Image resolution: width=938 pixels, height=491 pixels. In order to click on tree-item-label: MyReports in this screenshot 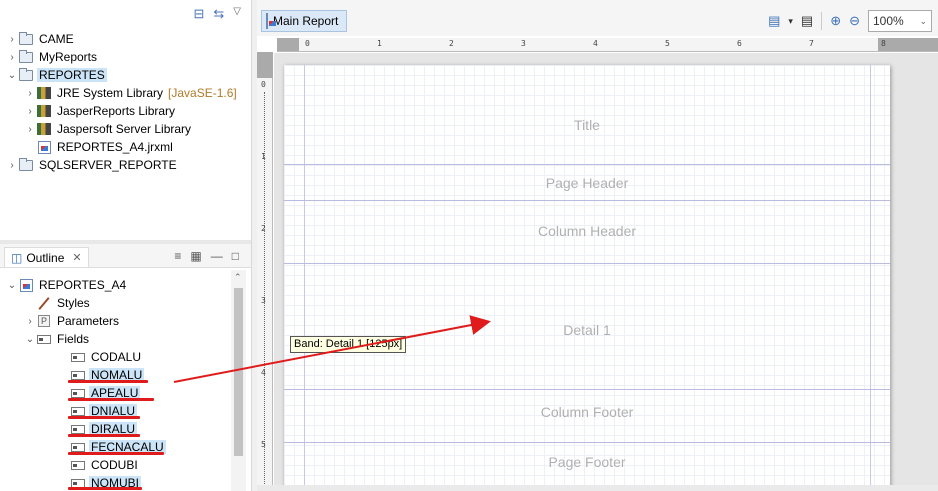, I will do `click(68, 57)`.